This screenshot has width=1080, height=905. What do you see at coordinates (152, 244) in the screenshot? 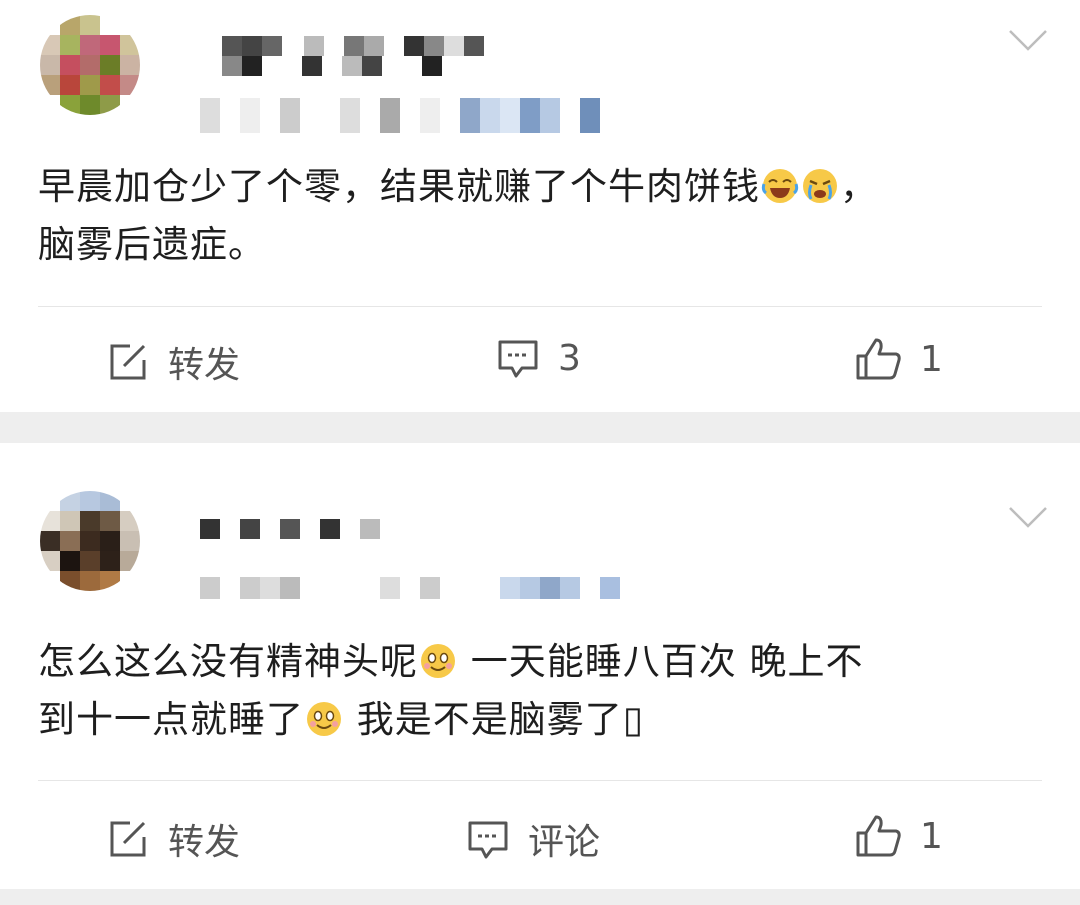
I see `post-text-line2: 脑雾后遗症。` at bounding box center [152, 244].